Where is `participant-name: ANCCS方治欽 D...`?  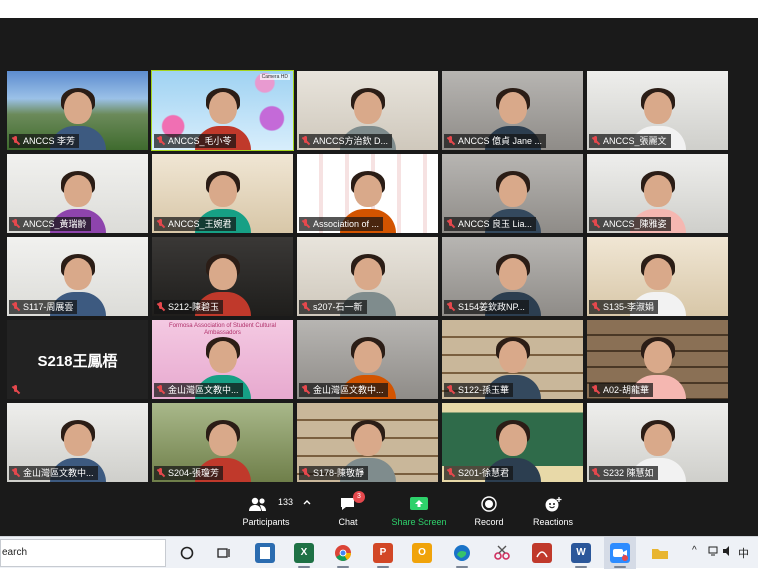 participant-name: ANCCS方治欽 D... is located at coordinates (351, 141).